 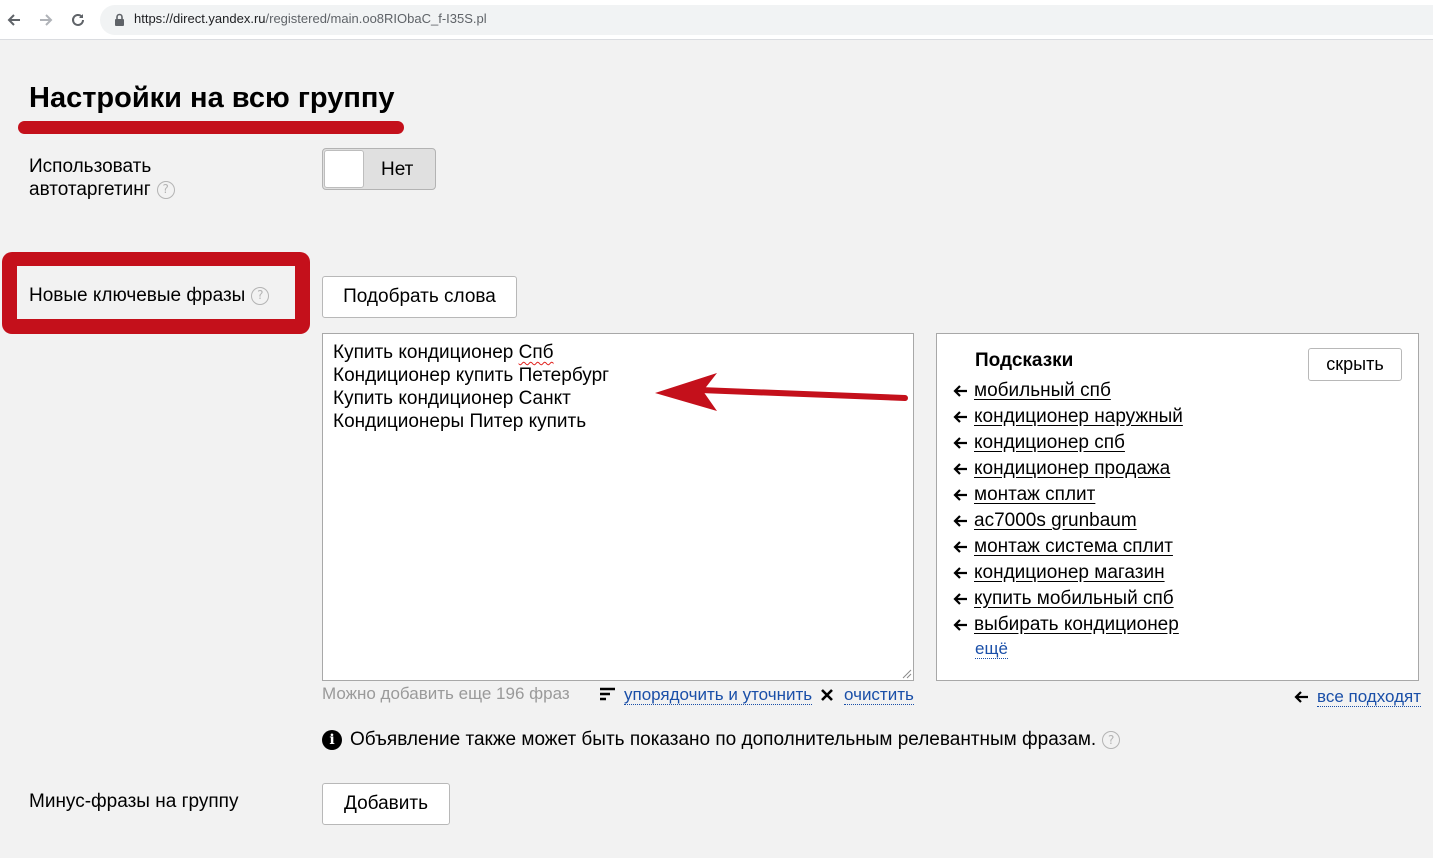 I want to click on lock-icon, so click(x=119, y=19).